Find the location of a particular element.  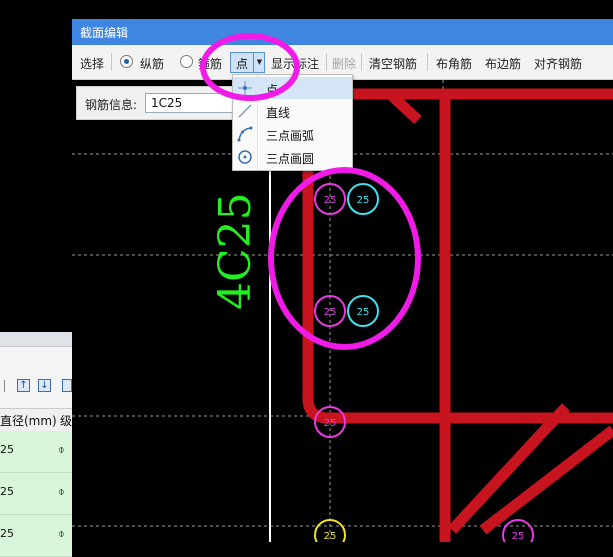

stirrup-radio is located at coordinates (186, 61).